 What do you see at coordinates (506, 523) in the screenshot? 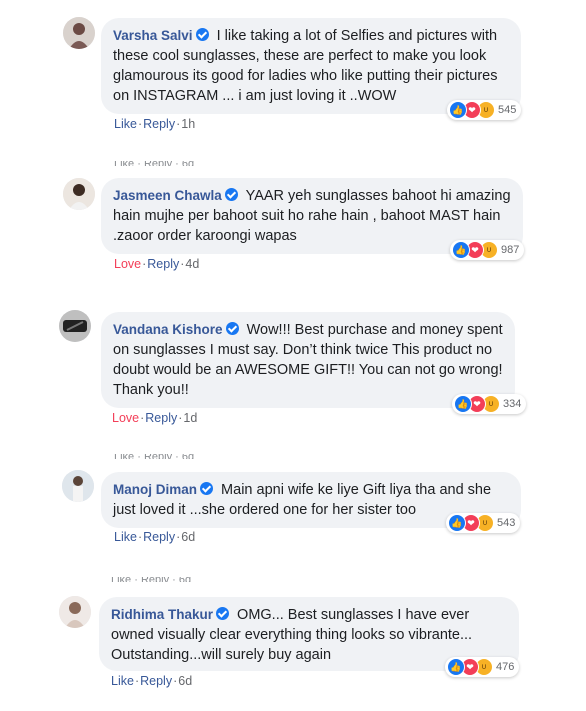
I see `reaction-count: 543` at bounding box center [506, 523].